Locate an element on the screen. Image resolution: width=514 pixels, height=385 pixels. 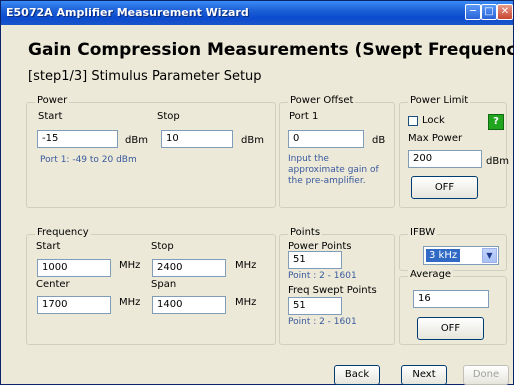
power-limit-group: Power Limit Lock ? Max Power 200 dBm OFF is located at coordinates (454, 151).